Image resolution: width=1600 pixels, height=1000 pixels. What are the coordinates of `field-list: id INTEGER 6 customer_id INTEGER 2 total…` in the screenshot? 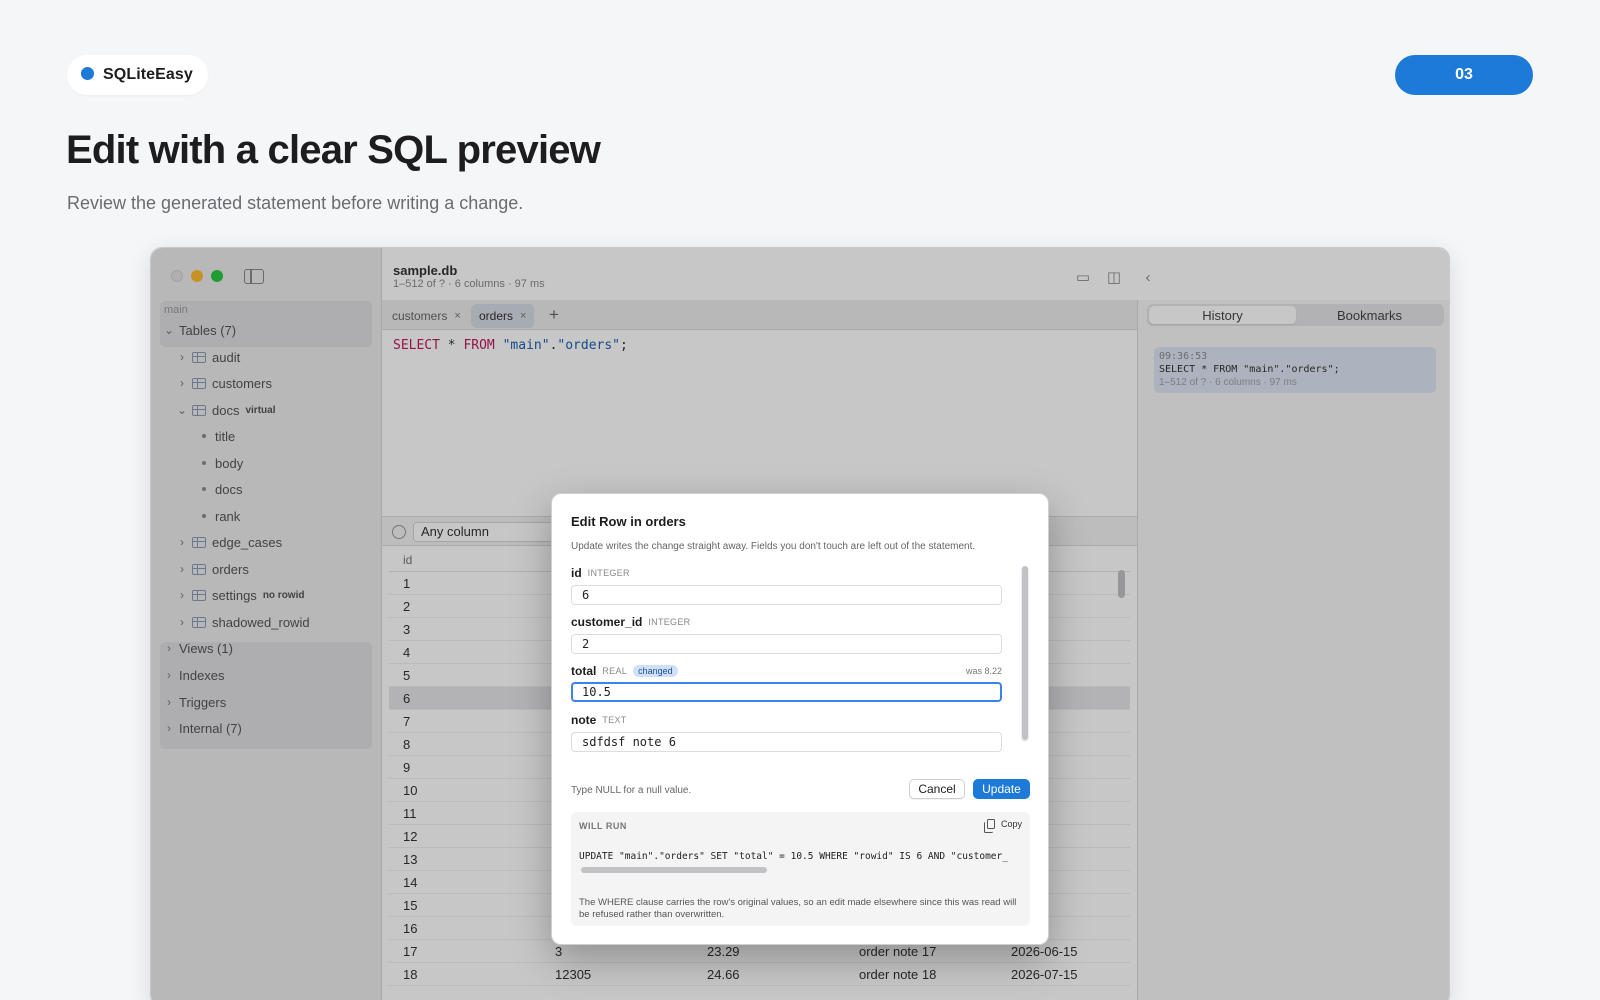 It's located at (791, 663).